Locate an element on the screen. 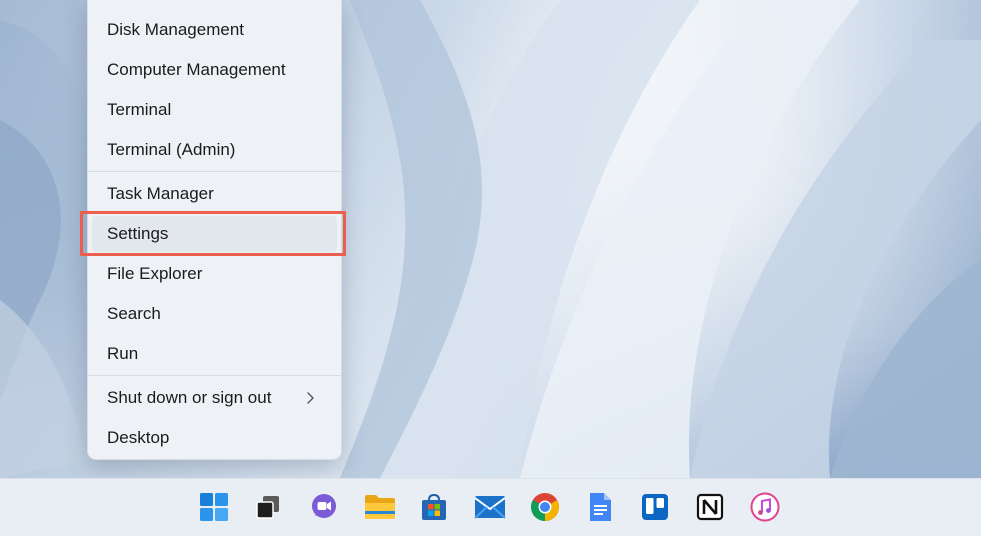 This screenshot has height=536, width=981. itunes-icon is located at coordinates (765, 507).